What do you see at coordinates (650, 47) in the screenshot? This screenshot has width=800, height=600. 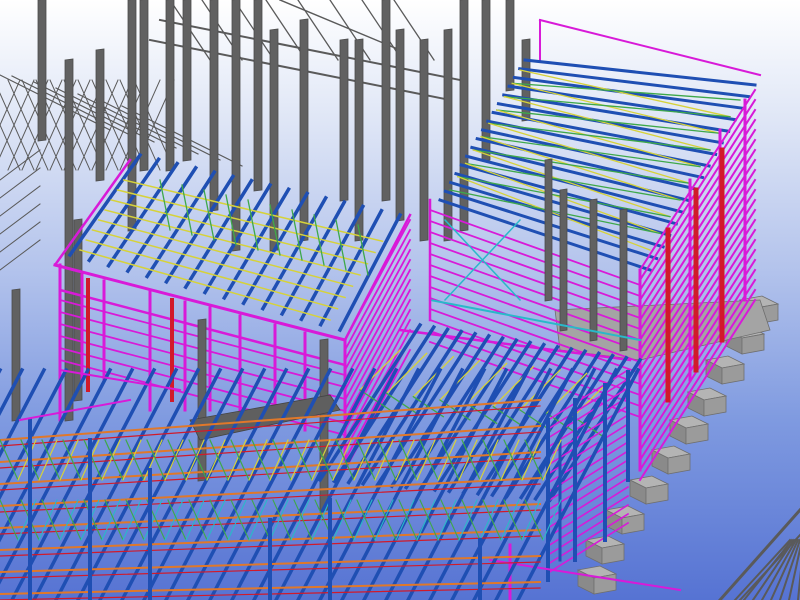 I see `roof-edge-beam` at bounding box center [650, 47].